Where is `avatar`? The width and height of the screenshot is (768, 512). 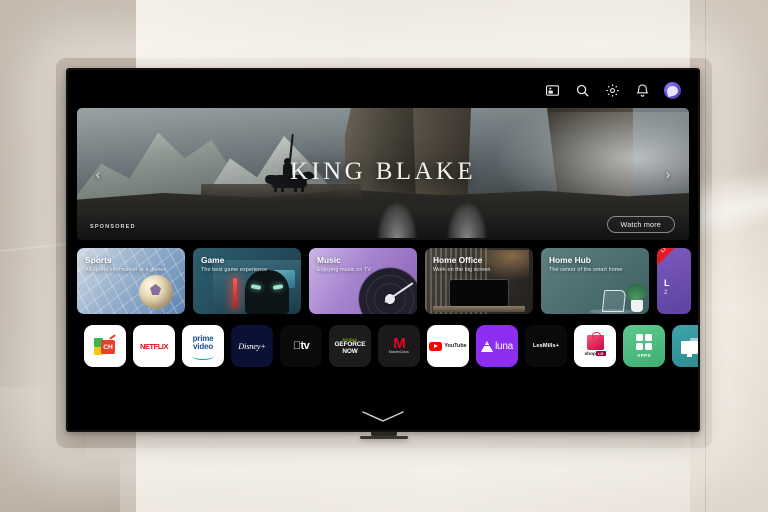 avatar is located at coordinates (672, 90).